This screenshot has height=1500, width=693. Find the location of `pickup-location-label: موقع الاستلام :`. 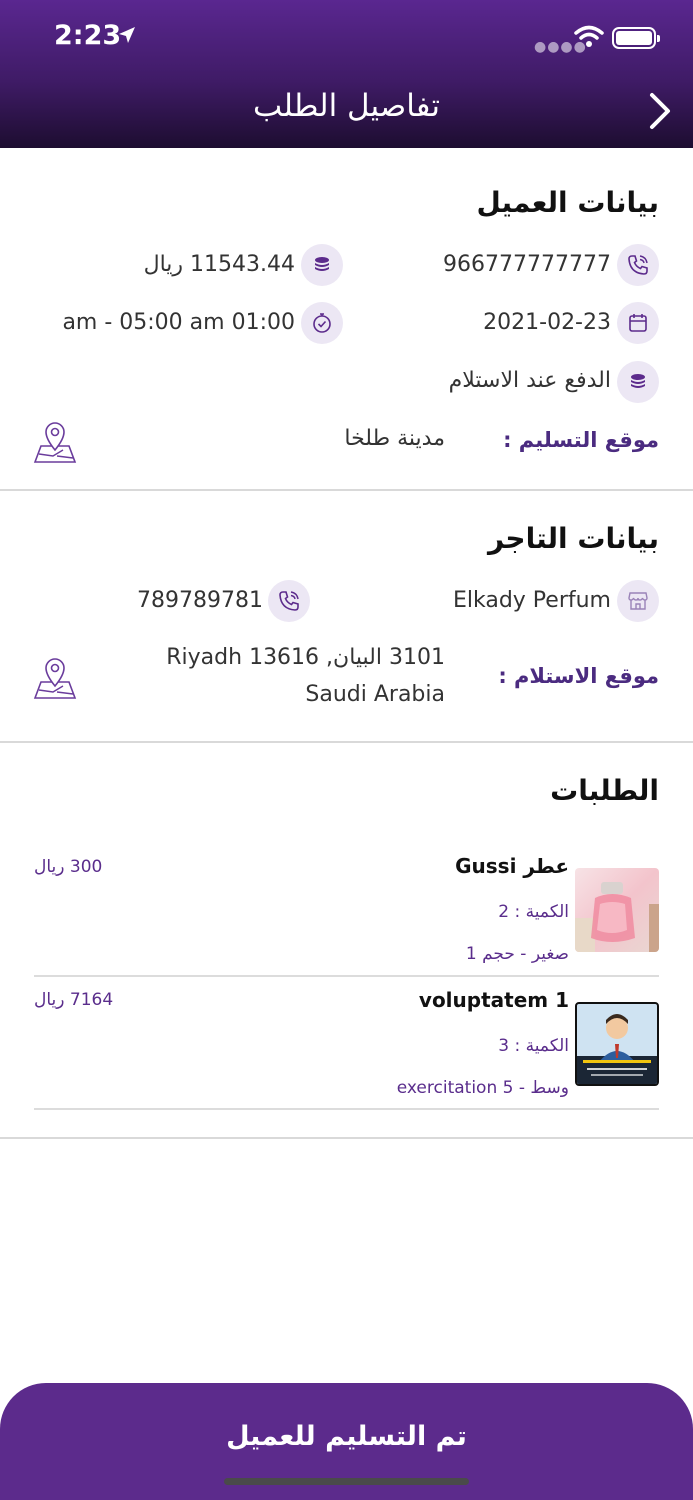

pickup-location-label: موقع الاستلام : is located at coordinates (578, 676).